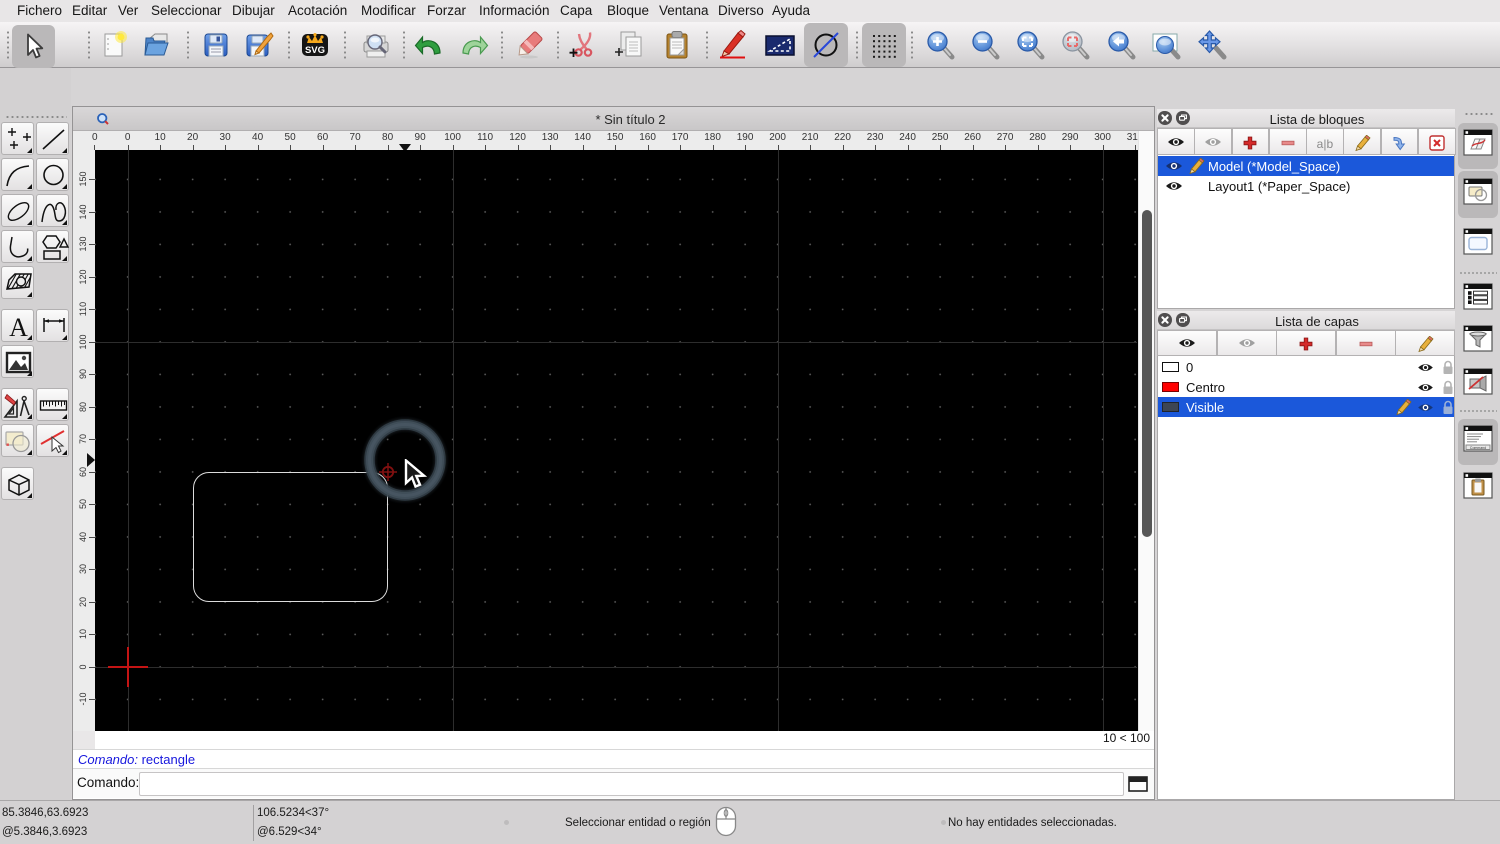 The width and height of the screenshot is (1500, 844). What do you see at coordinates (1478, 447) in the screenshot?
I see `svg-text: Command` at bounding box center [1478, 447].